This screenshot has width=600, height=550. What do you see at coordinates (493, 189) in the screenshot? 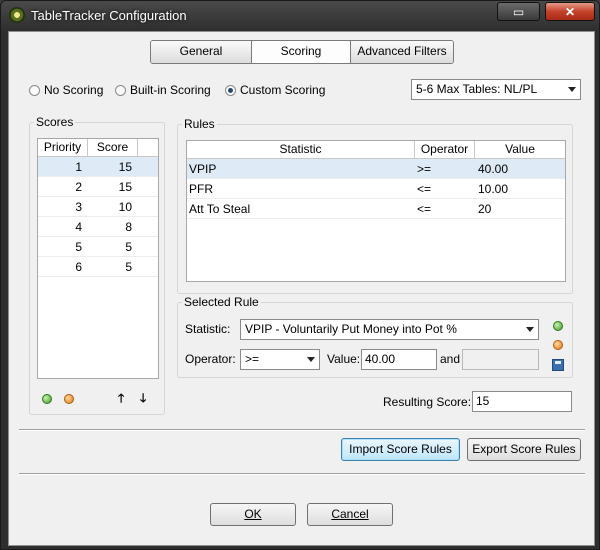
I see `value-cell: 10.00` at bounding box center [493, 189].